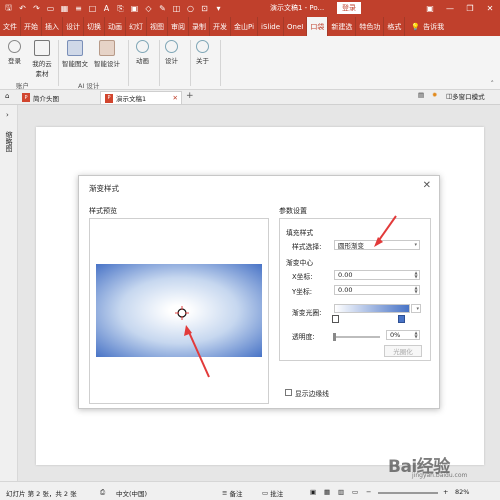 The image size is (500, 500). What do you see at coordinates (349, 8) in the screenshot?
I see `login-button: 登录` at bounding box center [349, 8].